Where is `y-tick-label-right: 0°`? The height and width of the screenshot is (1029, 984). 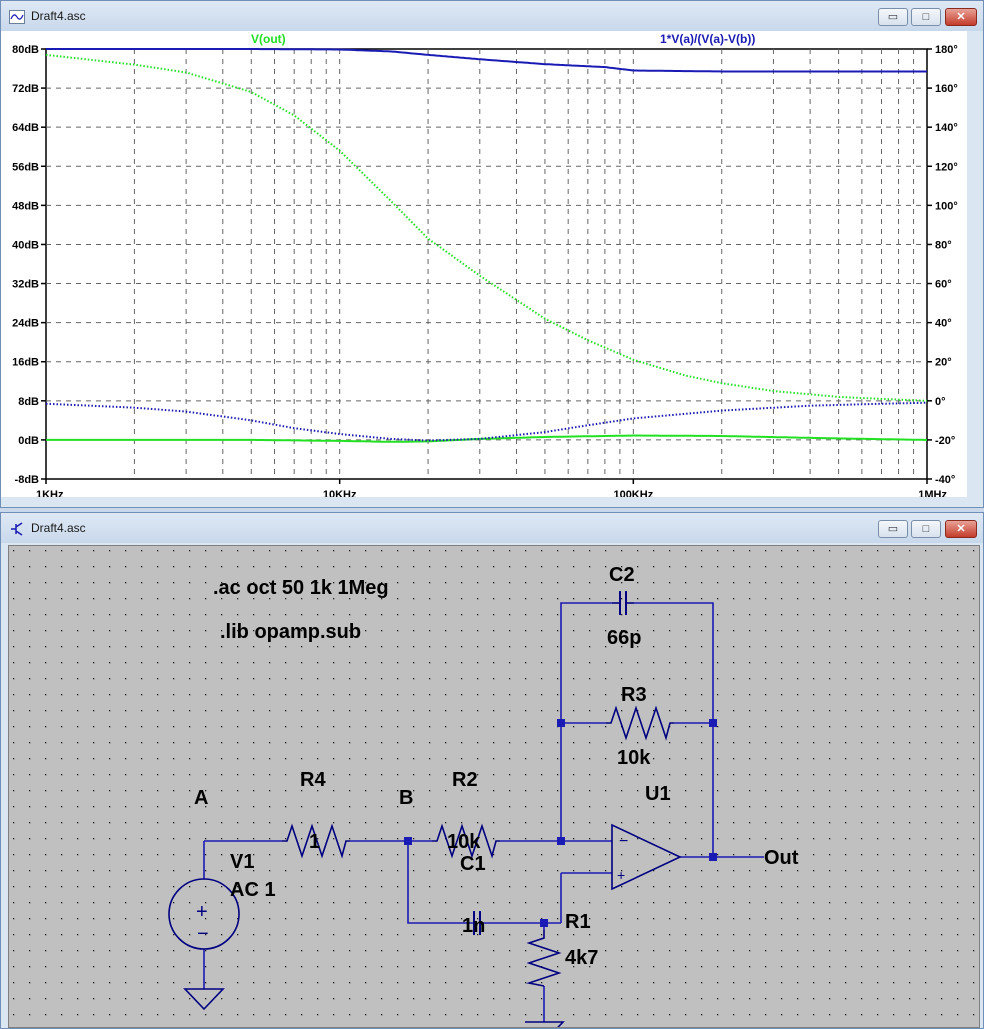
y-tick-label-right: 0° is located at coordinates (940, 402).